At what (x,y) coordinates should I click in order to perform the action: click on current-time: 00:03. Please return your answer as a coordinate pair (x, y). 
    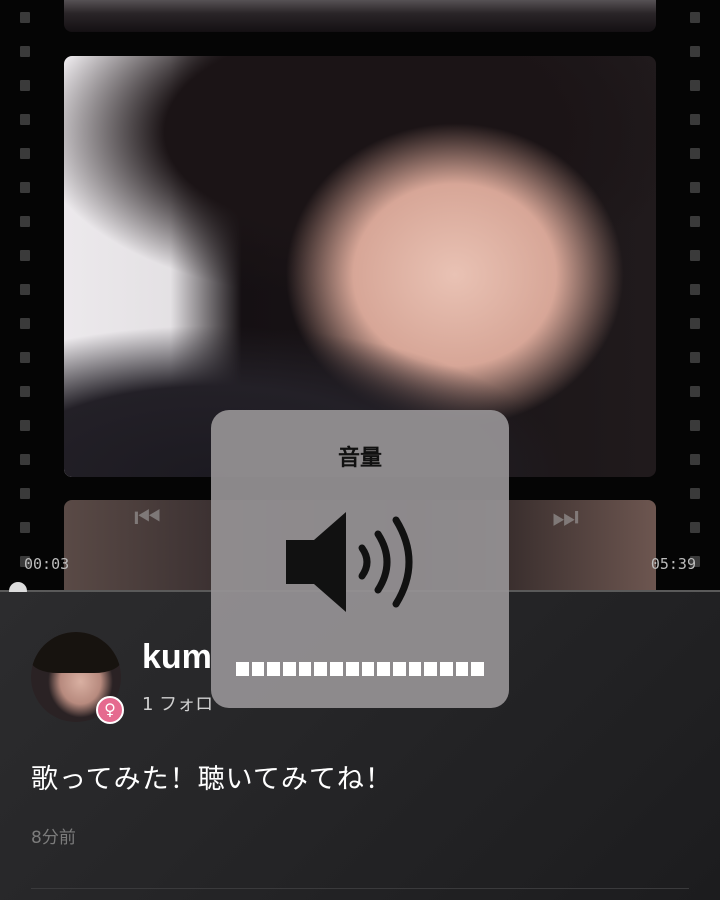
    Looking at the image, I should click on (47, 564).